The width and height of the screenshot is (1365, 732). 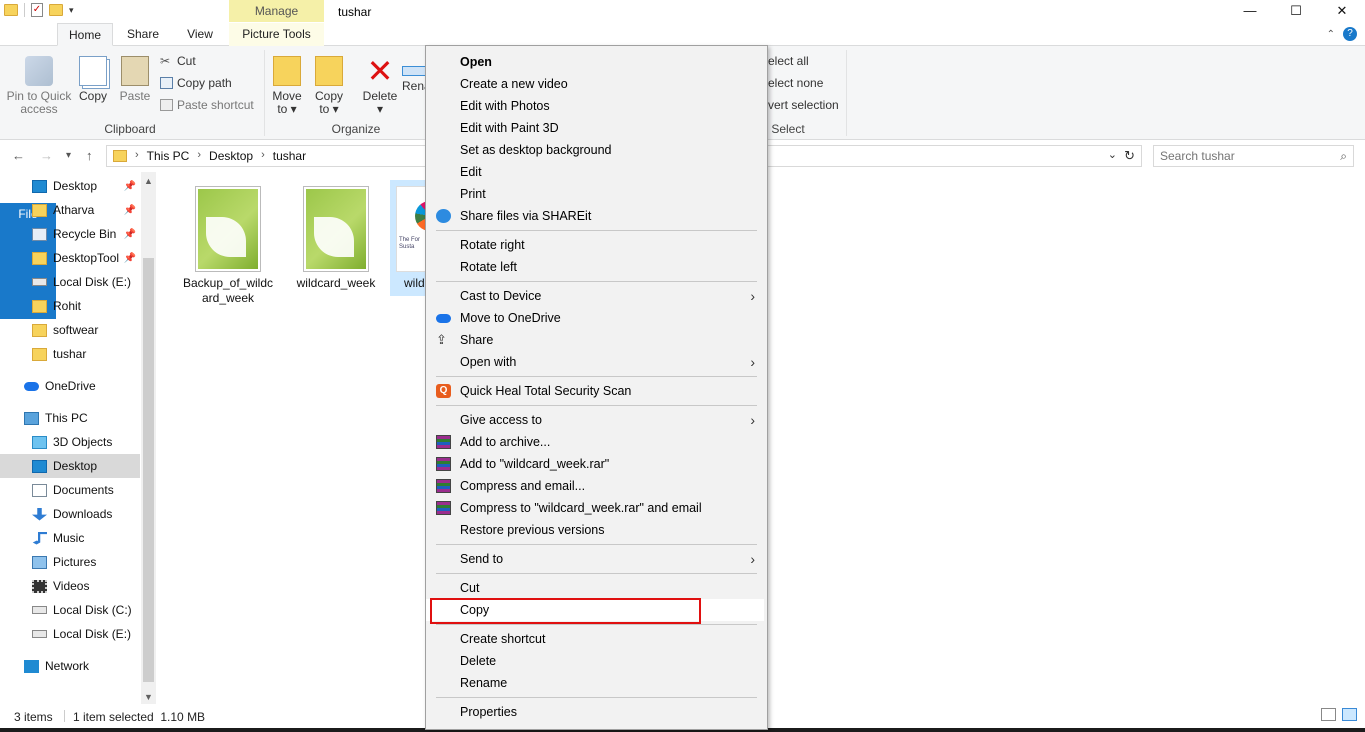 What do you see at coordinates (1328, 714) in the screenshot?
I see `details-view-icon` at bounding box center [1328, 714].